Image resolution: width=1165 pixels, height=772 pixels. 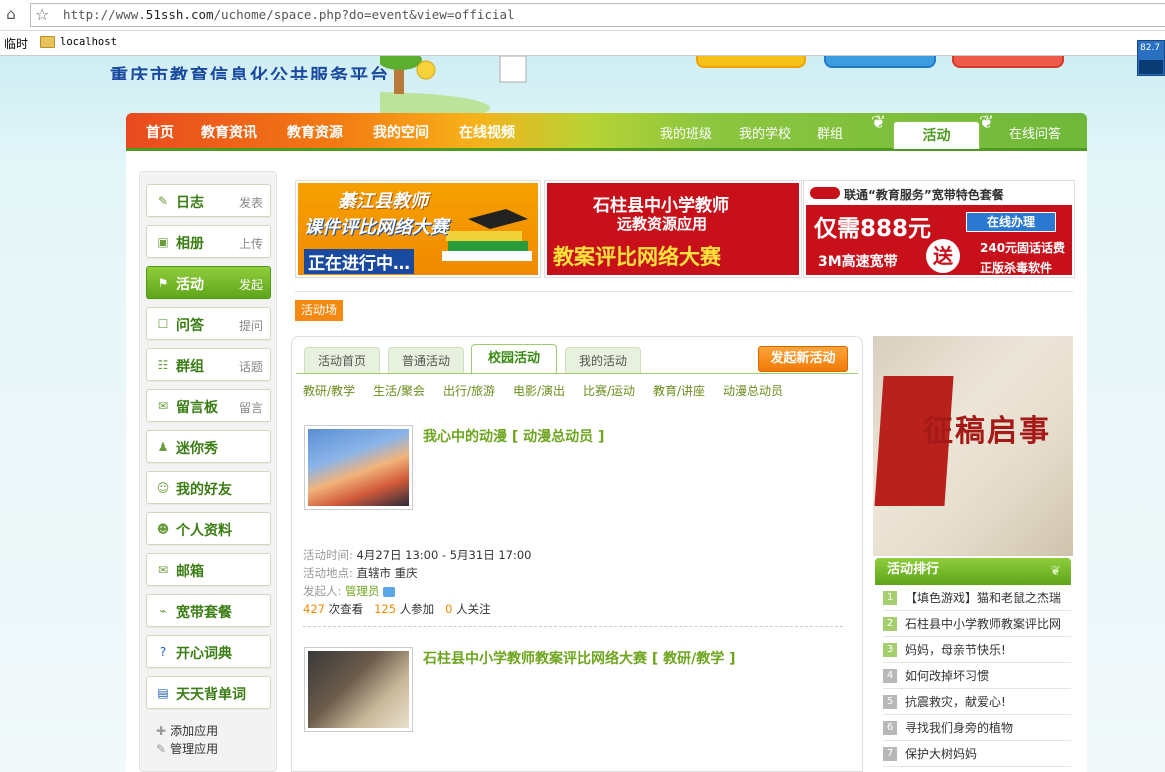 I want to click on nav-home: 首页, so click(x=160, y=132).